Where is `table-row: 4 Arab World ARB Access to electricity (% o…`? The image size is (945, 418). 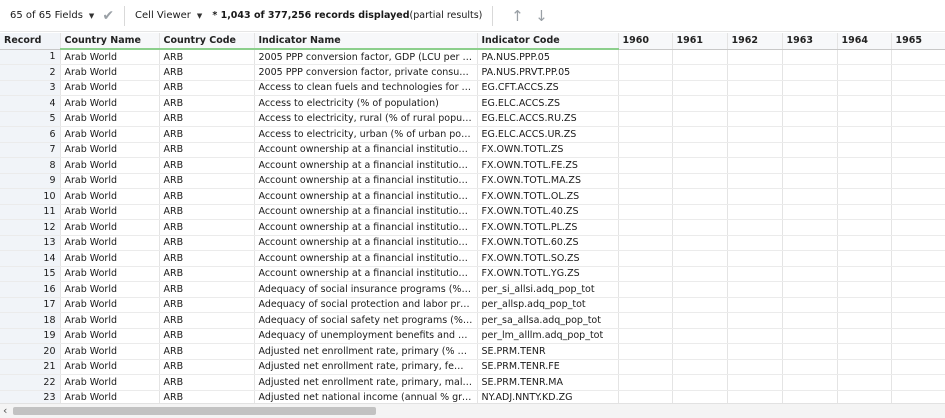
table-row: 4 Arab World ARB Access to electricity (% o… is located at coordinates (472, 103).